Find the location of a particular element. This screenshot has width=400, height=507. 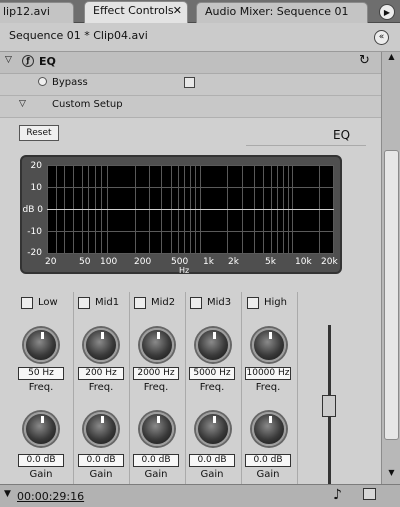

band-name: Mid1 is located at coordinates (107, 302).